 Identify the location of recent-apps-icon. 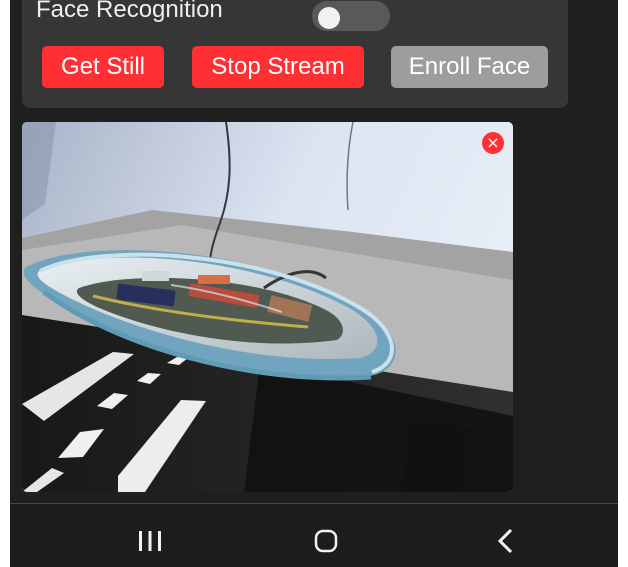
(150, 541).